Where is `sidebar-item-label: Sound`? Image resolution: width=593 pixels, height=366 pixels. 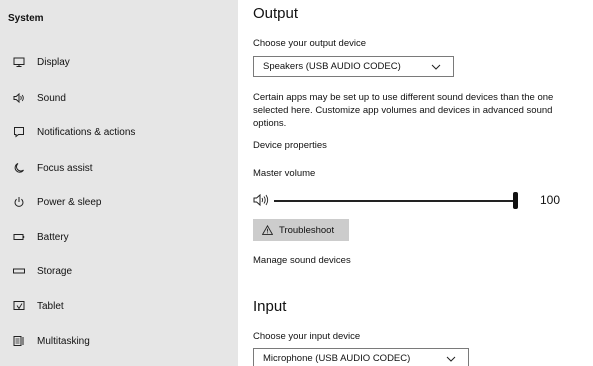
sidebar-item-label: Sound is located at coordinates (51, 98).